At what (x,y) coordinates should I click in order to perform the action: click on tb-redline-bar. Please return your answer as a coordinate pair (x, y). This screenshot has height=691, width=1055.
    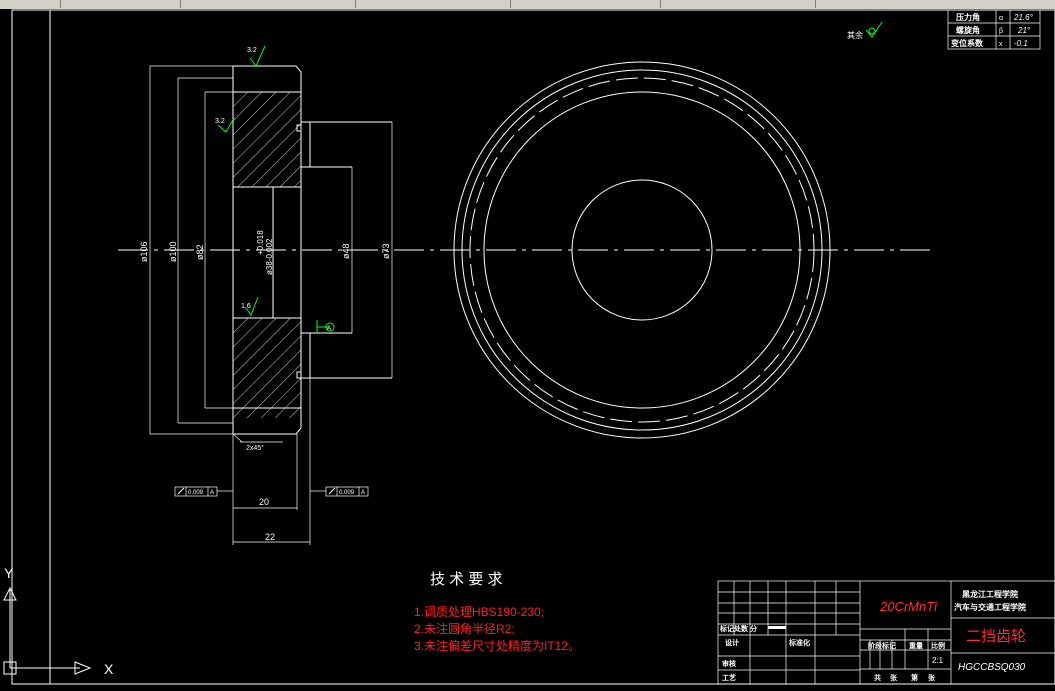
    Looking at the image, I should click on (777, 627).